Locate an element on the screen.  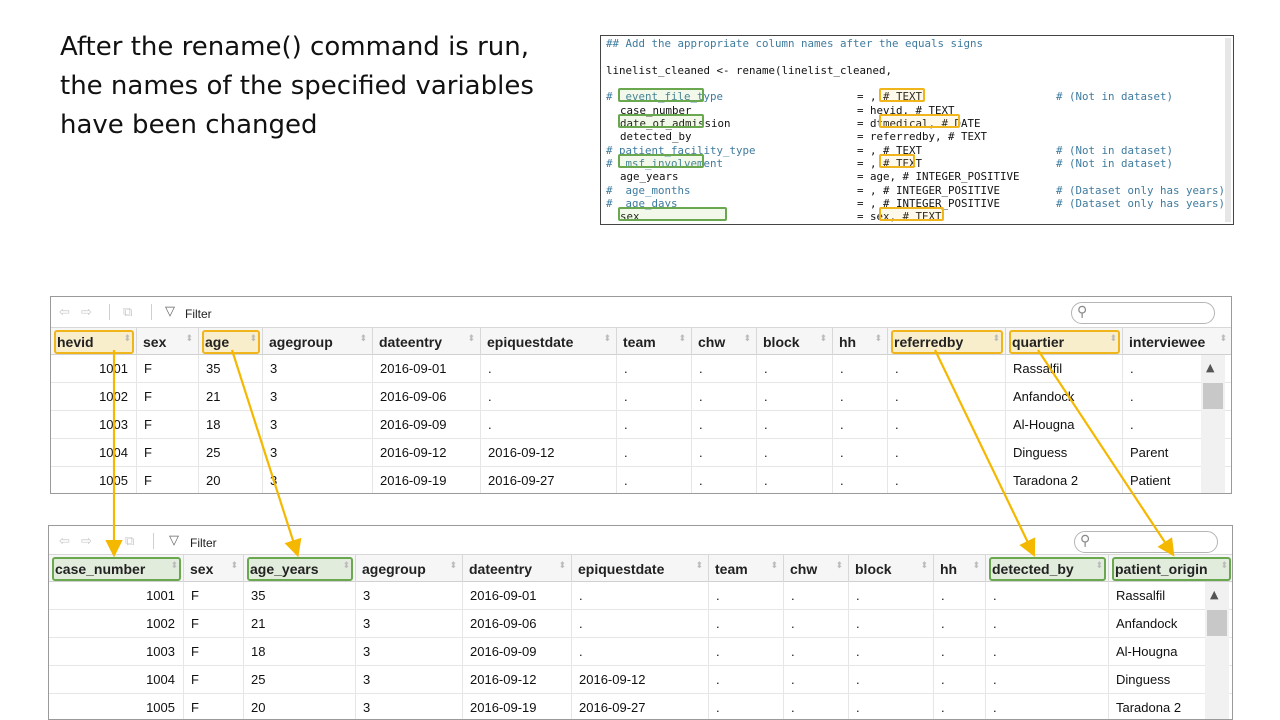
arrow-age-to-age-years is located at coordinates (266, 453).